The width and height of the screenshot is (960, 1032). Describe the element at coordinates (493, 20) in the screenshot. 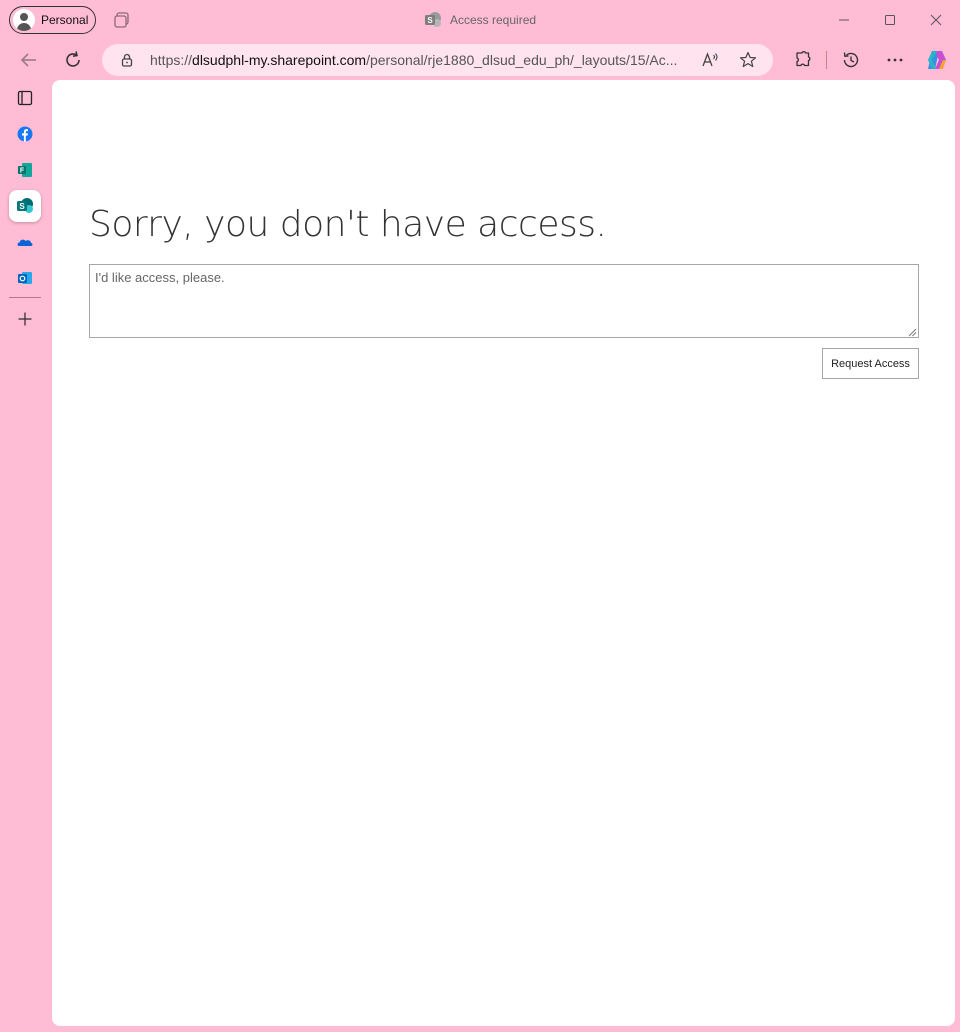

I see `tab-title-text: Access required` at that location.